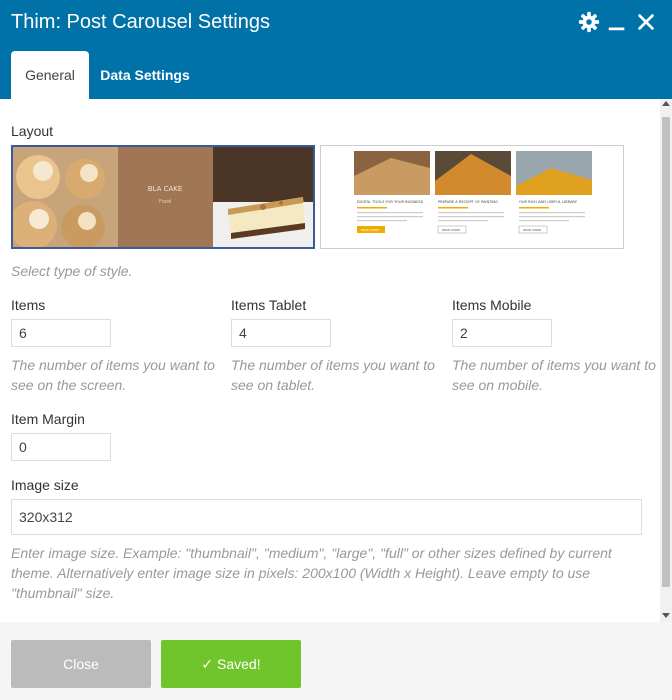  Describe the element at coordinates (548, 202) in the screenshot. I see `card-3-title: OUR RICH AND USEFUL LIBRARY` at that location.